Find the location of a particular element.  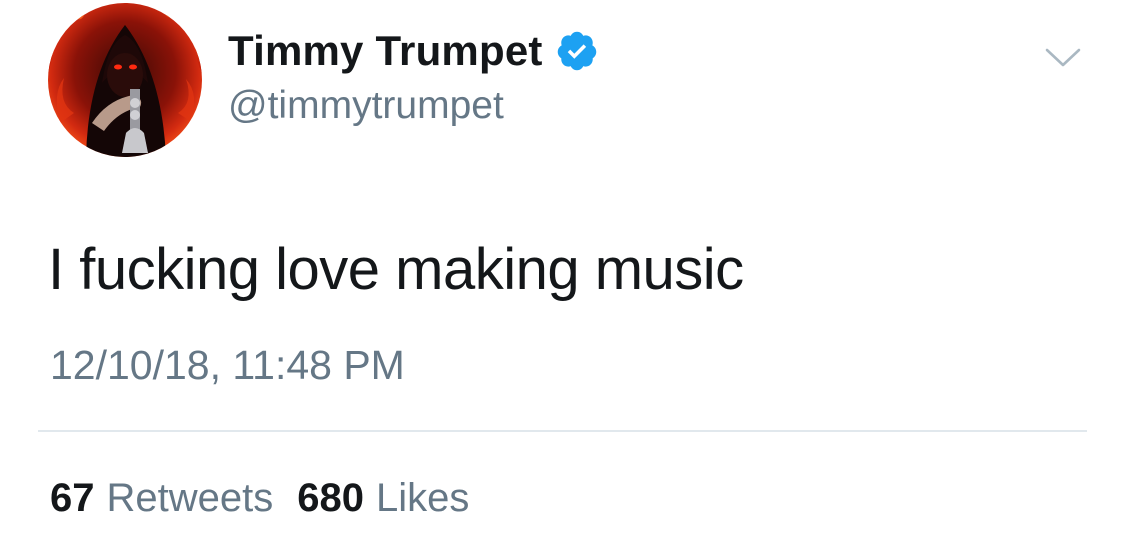

tweet-text: I fucking love making music is located at coordinates (396, 269).